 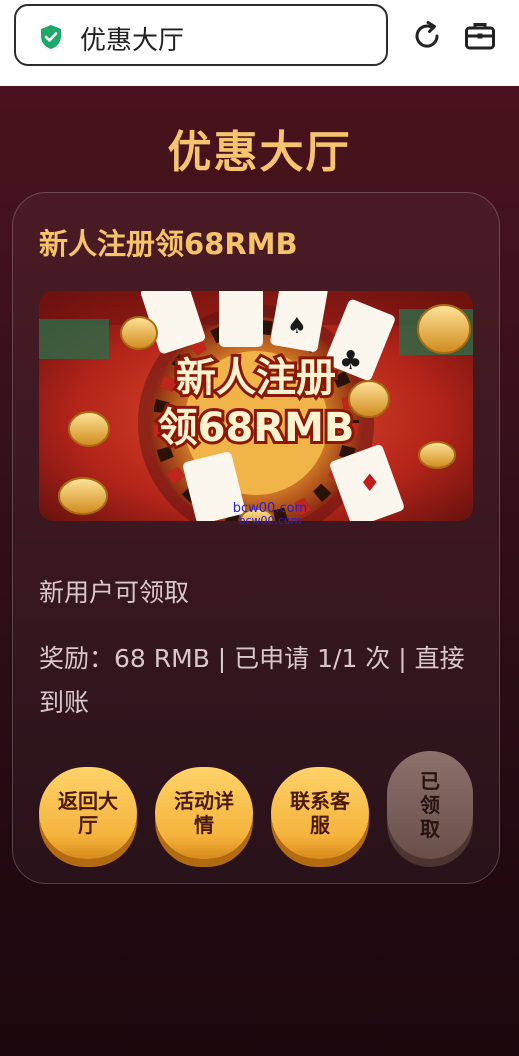 I want to click on watermark: bcw00.com bcw00.com, so click(x=270, y=514).